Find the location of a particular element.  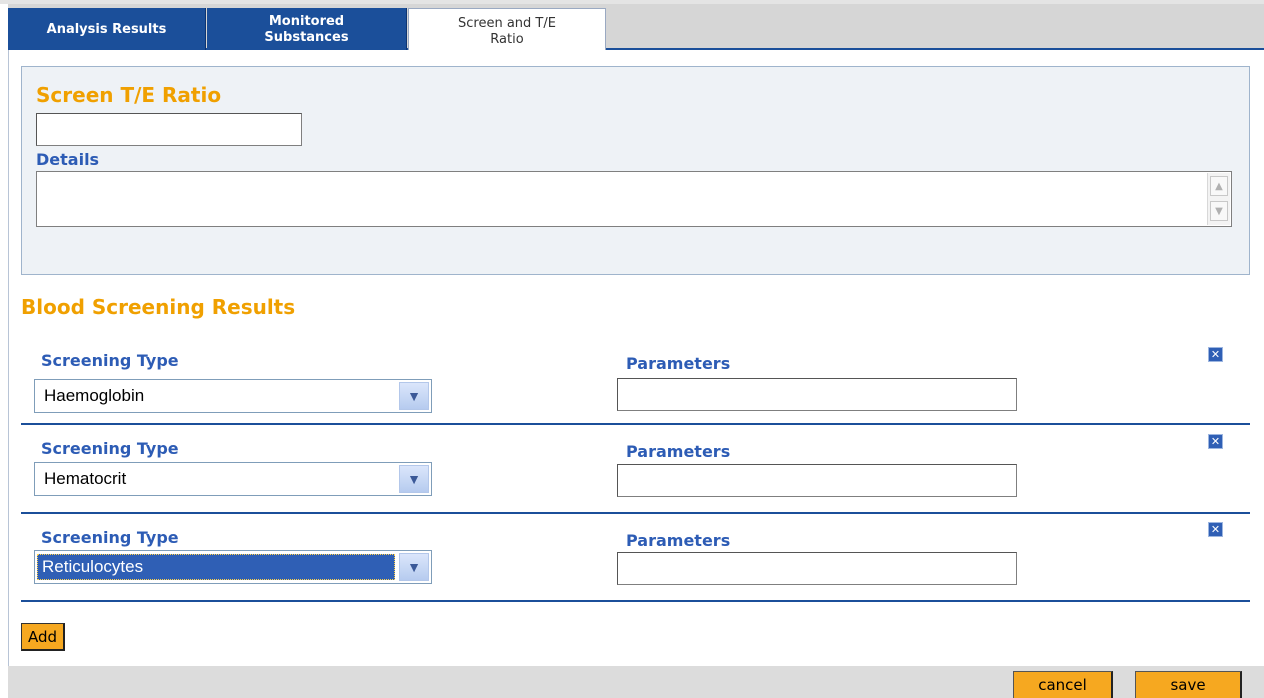

tab-label: Screen and T/E Ratio is located at coordinates (507, 31).